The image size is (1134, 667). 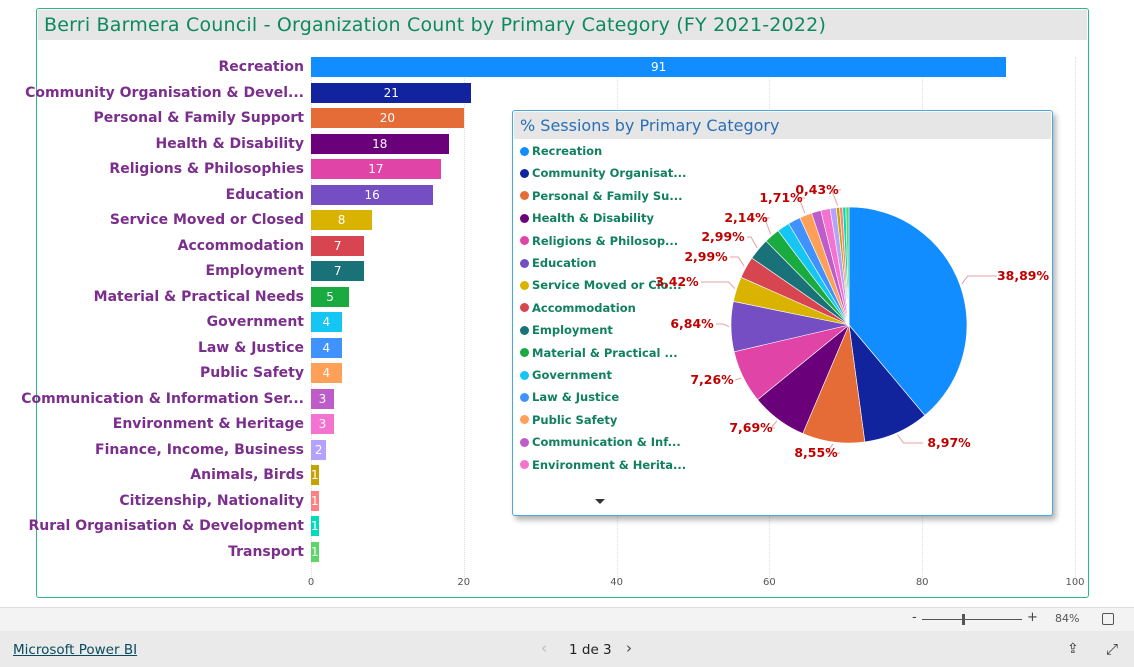 I want to click on pie-data-label: 7,69%, so click(x=751, y=427).